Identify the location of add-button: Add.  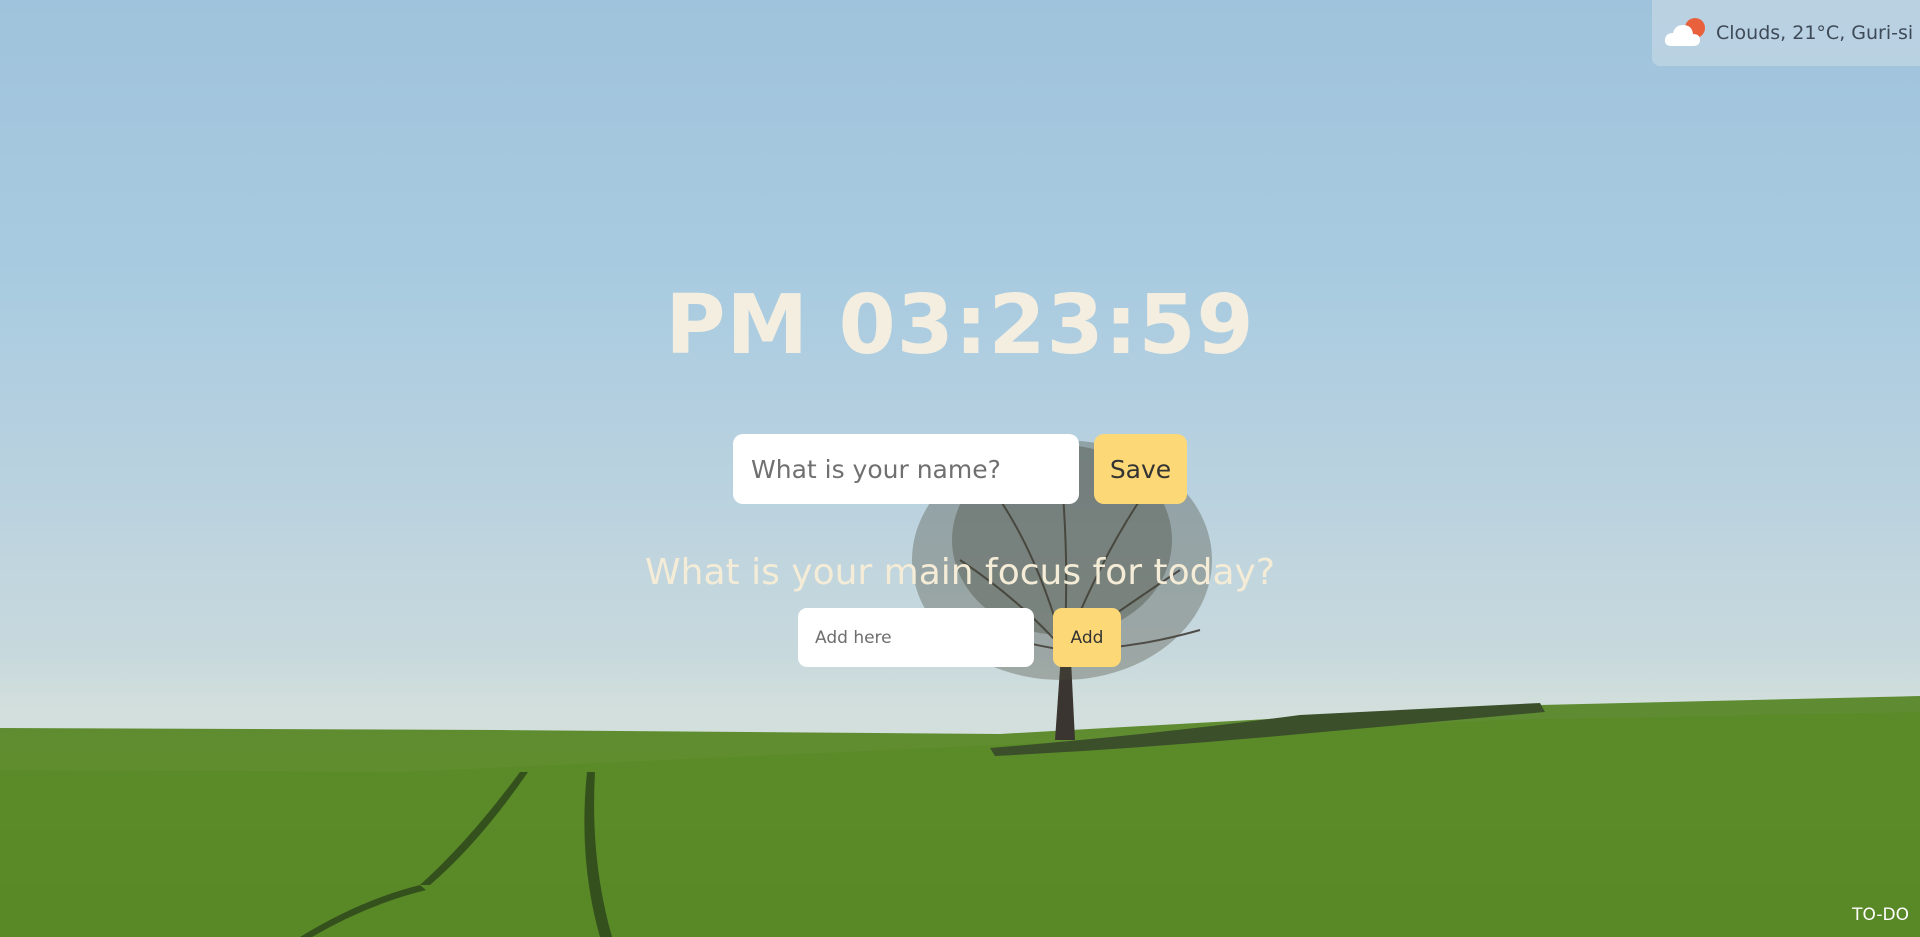
(1087, 637).